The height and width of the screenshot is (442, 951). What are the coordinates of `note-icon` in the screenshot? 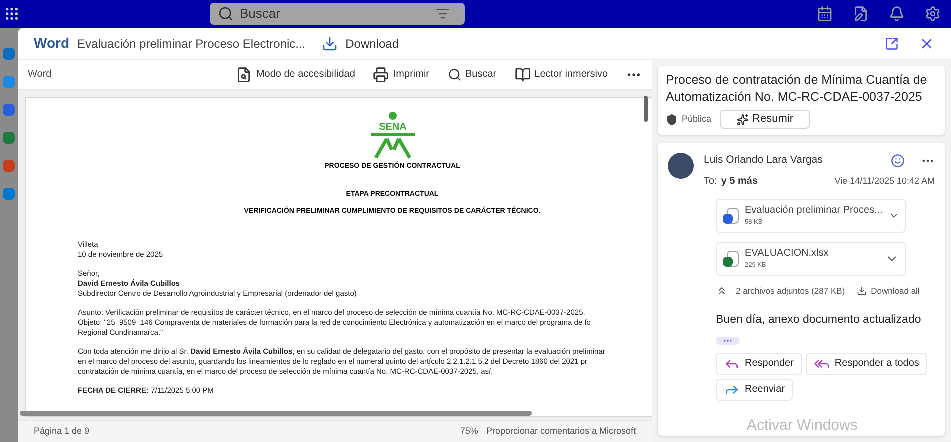 It's located at (861, 14).